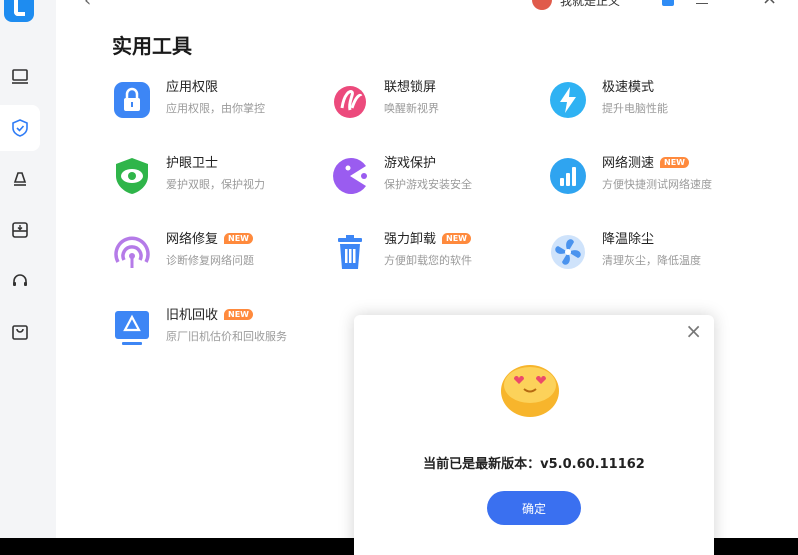 This screenshot has width=798, height=555. I want to click on tool-force-uninstall: 强力卸载 NEW 方便卸载您的软件, so click(430, 252).